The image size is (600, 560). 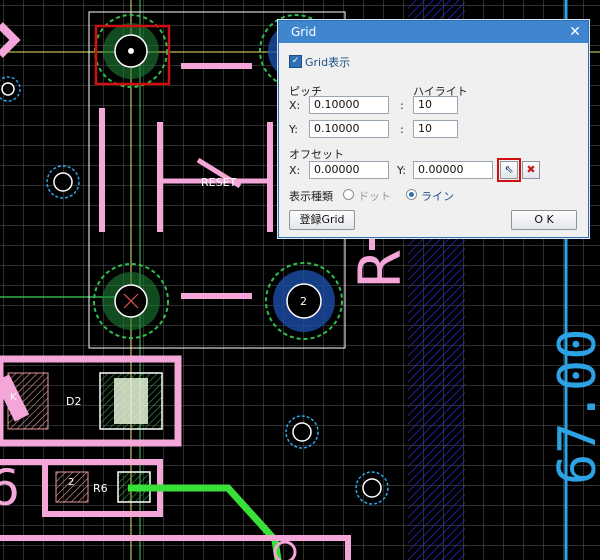 What do you see at coordinates (100, 488) in the screenshot?
I see `r6-label: R6` at bounding box center [100, 488].